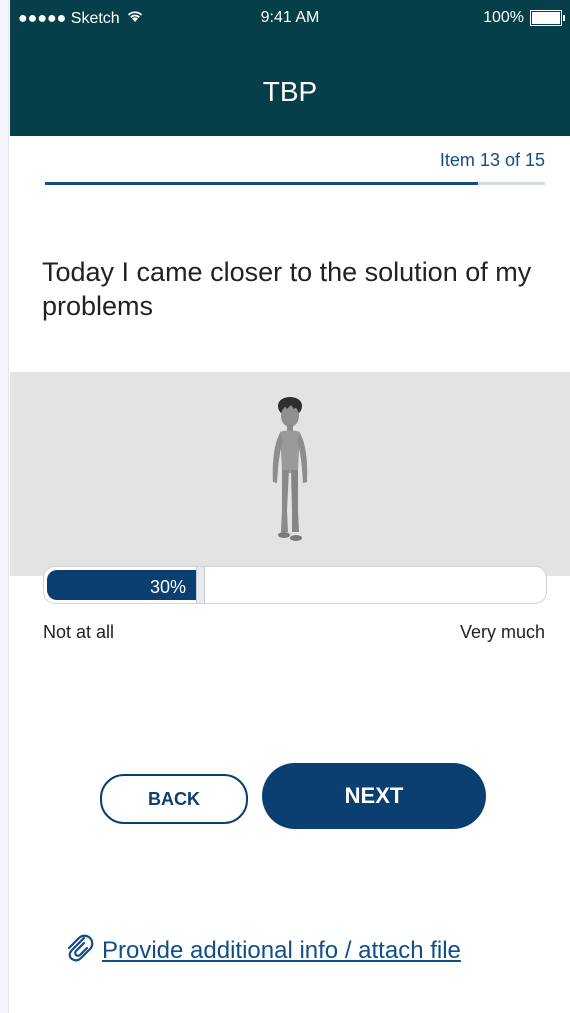 The width and height of the screenshot is (570, 1013). Describe the element at coordinates (295, 585) in the screenshot. I see `rating-slider: 30%` at that location.